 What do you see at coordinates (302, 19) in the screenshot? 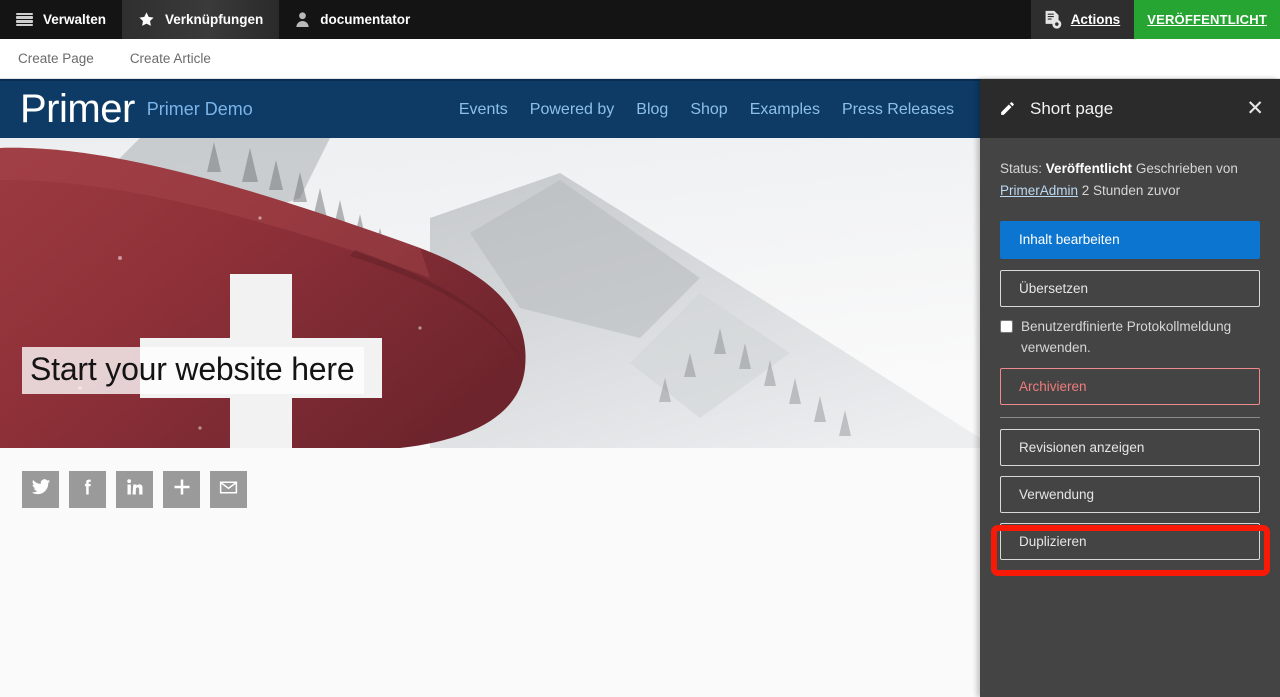
I see `user-icon` at bounding box center [302, 19].